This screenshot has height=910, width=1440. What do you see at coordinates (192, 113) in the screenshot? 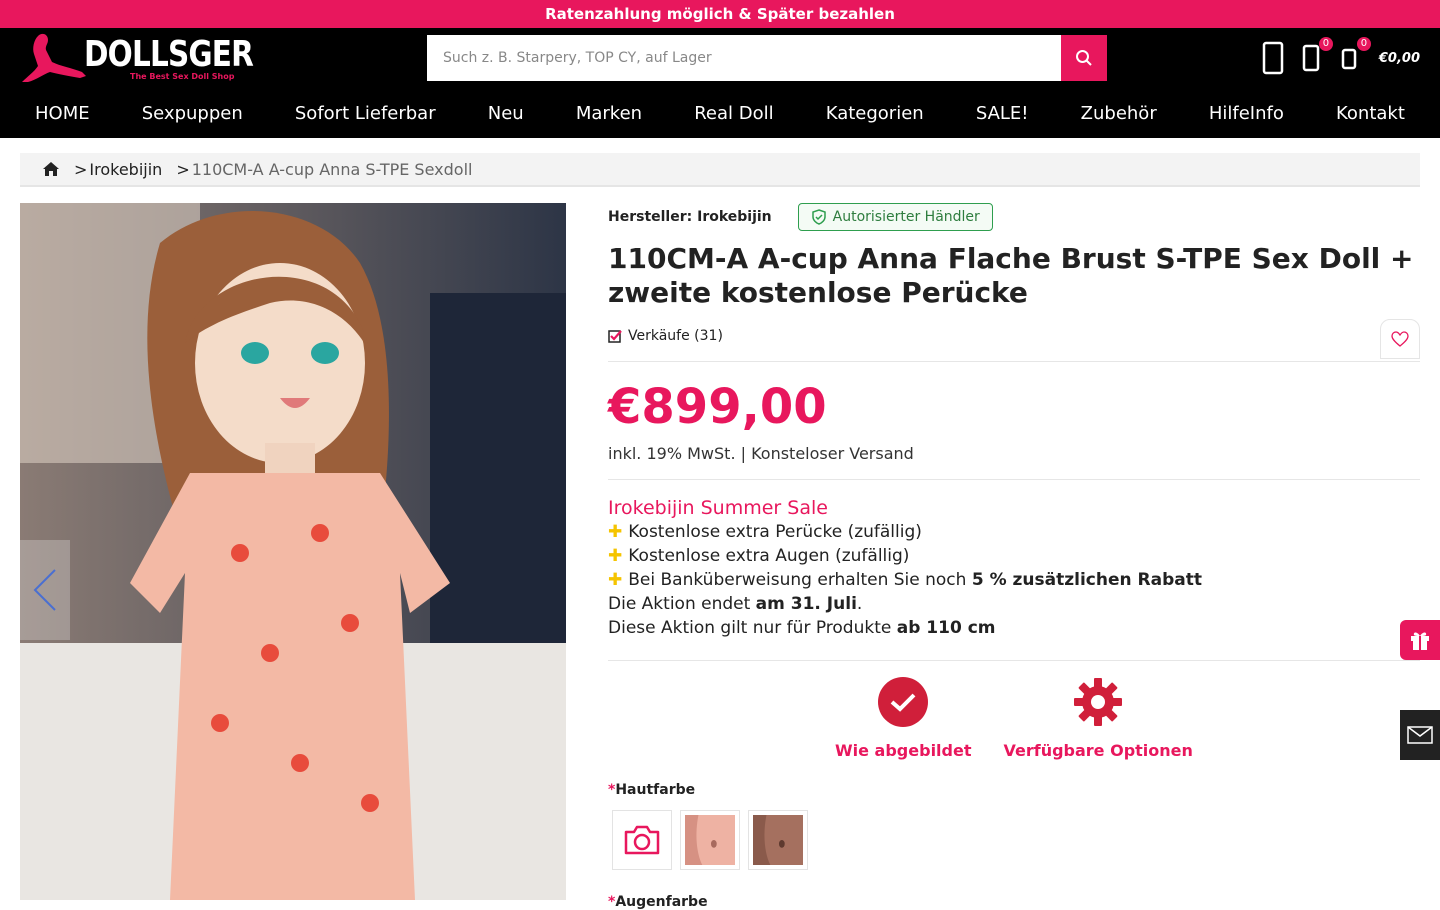
I see `nav-item-sexpuppen: Sexpuppen` at bounding box center [192, 113].